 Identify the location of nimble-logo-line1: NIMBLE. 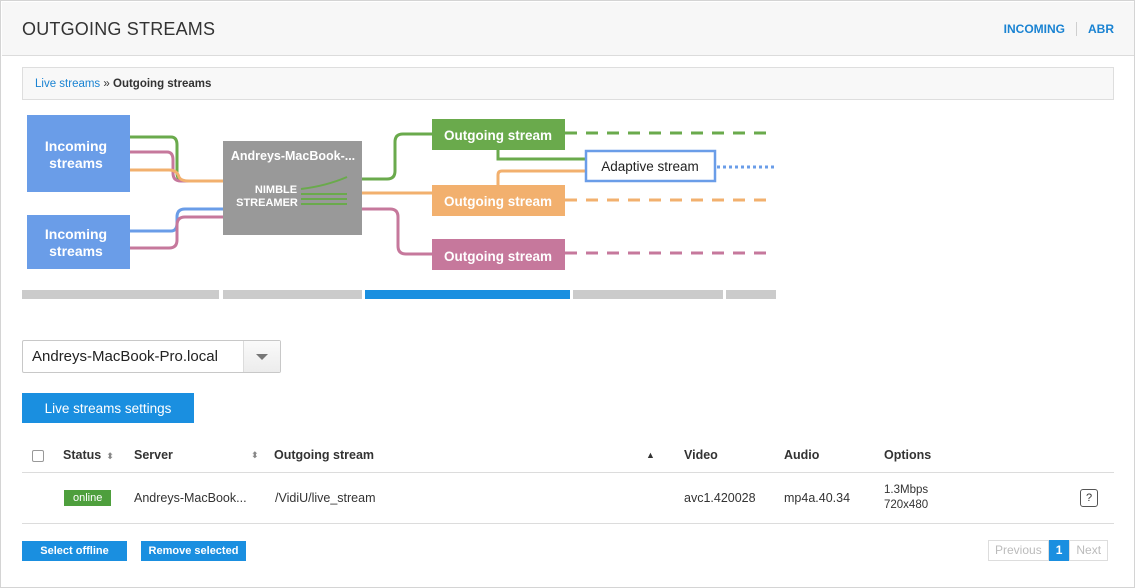
(276, 190).